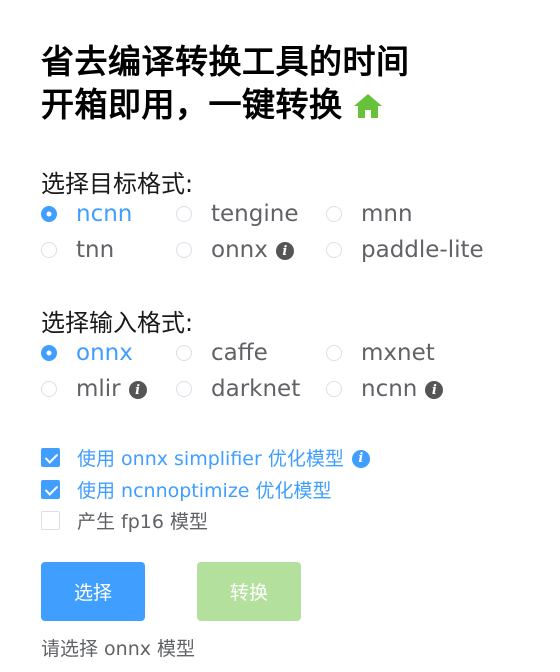 The image size is (560, 672). What do you see at coordinates (204, 491) in the screenshot?
I see `checkbox-label: 使用 ncnnoptimize 优化模型` at bounding box center [204, 491].